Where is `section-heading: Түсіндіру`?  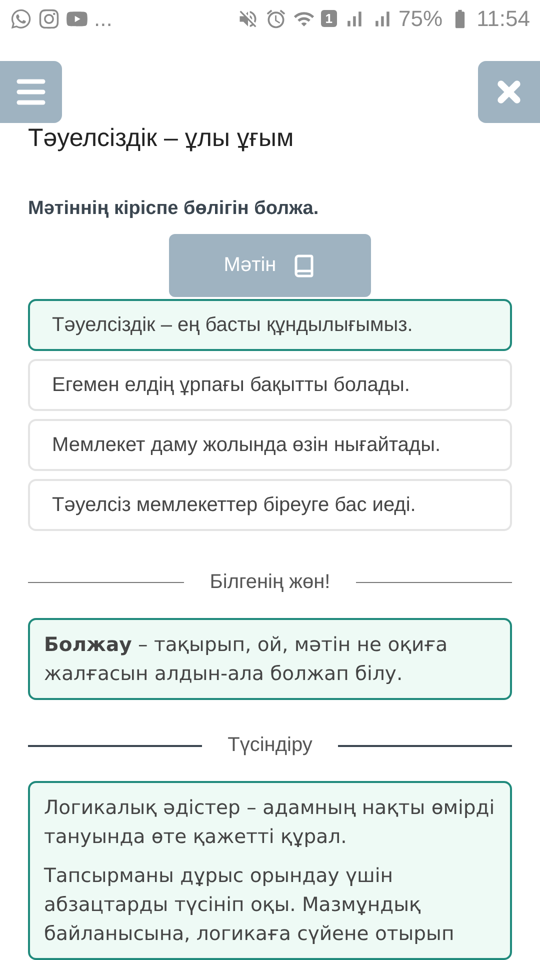 section-heading: Түсіндіру is located at coordinates (270, 745).